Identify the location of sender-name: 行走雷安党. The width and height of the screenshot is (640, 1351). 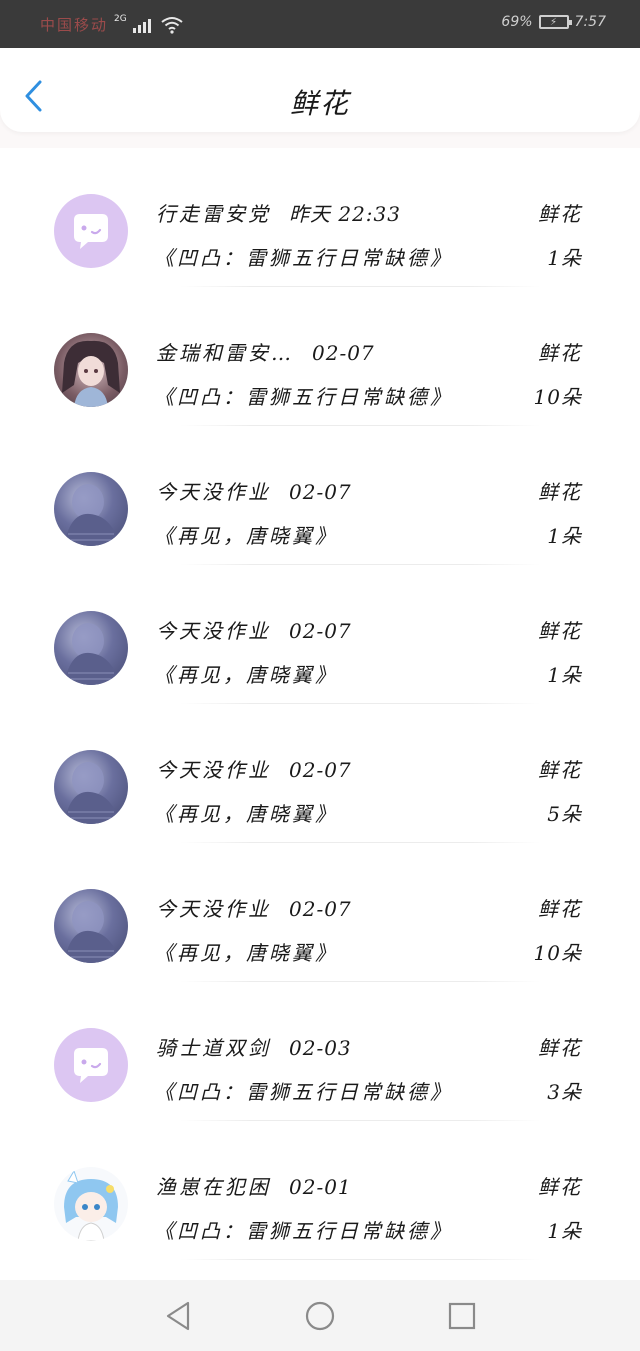
(213, 214).